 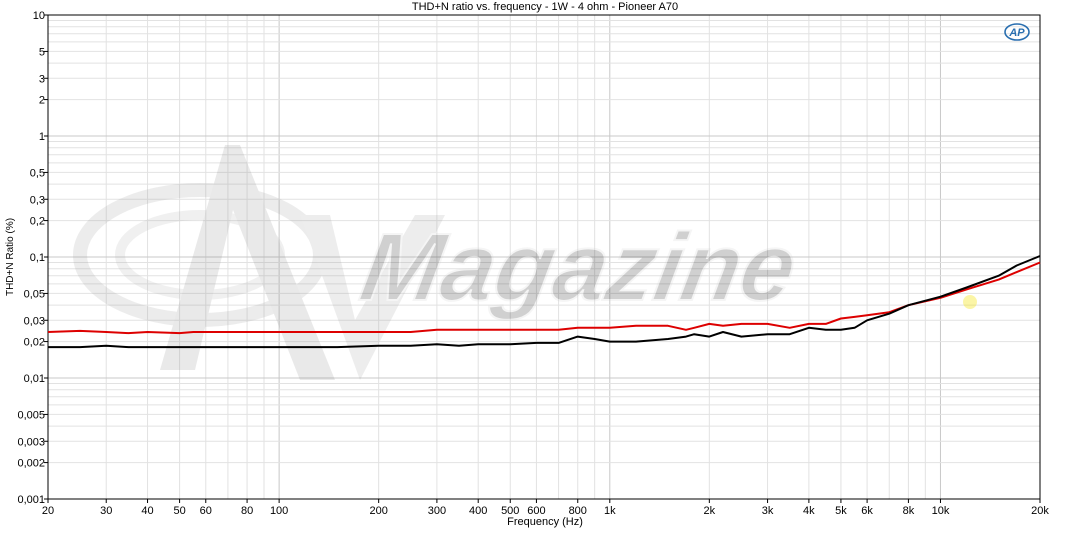 I want to click on x-tick-label: 400, so click(x=478, y=511).